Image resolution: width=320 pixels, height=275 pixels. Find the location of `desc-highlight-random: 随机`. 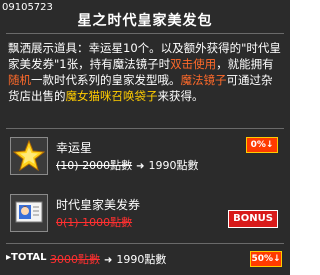

desc-highlight-random: 随机 is located at coordinates (19, 80).